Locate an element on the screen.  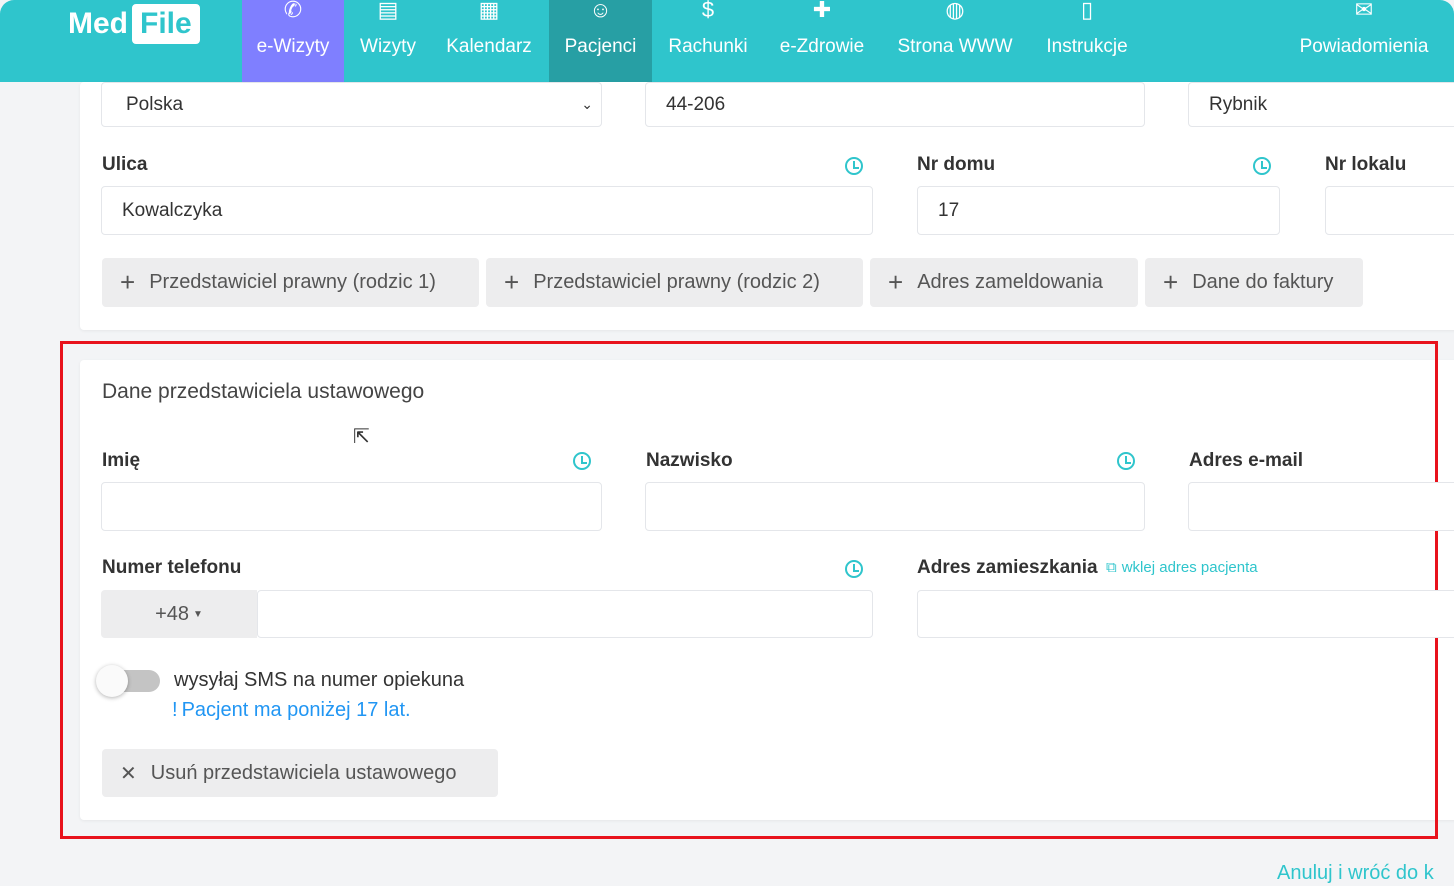
nav-label: Powiadomienia is located at coordinates (1364, 46).